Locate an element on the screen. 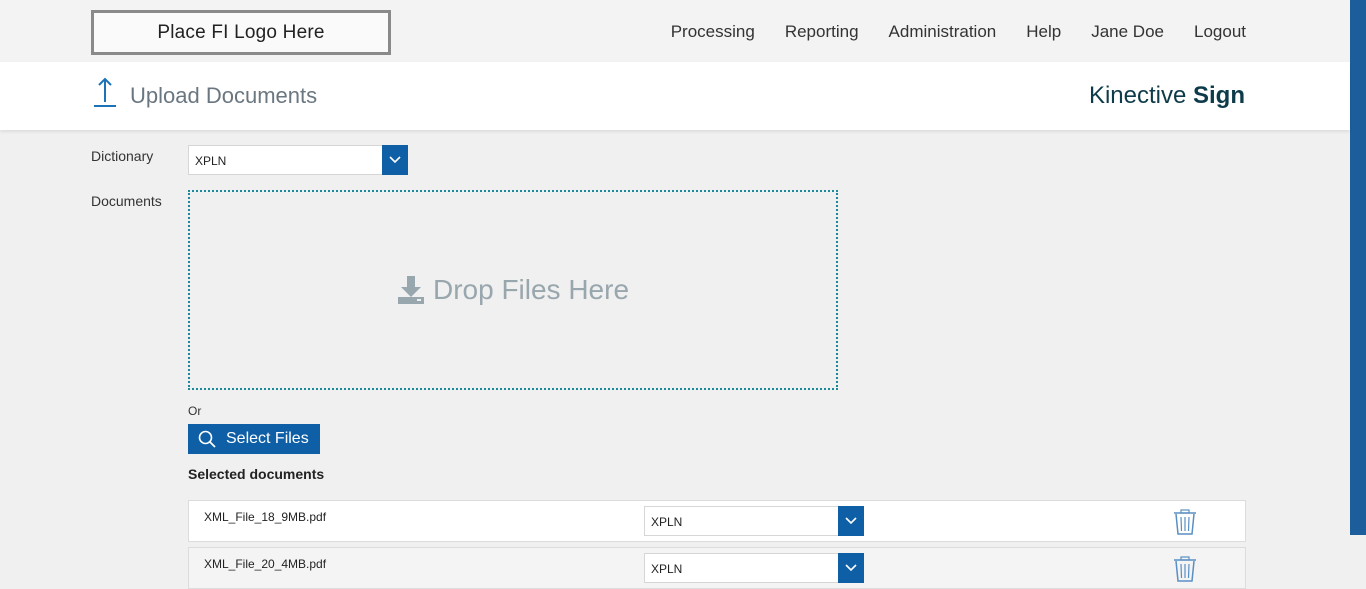 Image resolution: width=1366 pixels, height=589 pixels. dictionary-dropdown-button is located at coordinates (395, 160).